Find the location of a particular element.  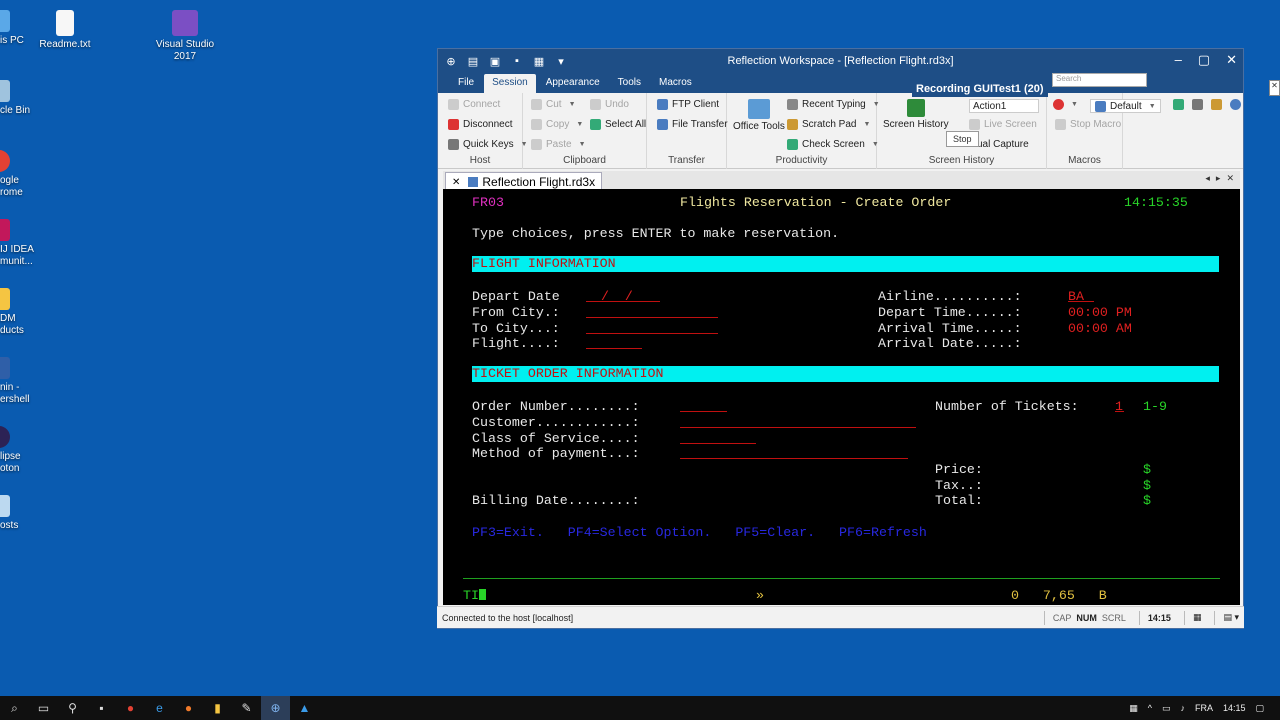

tab-appearance: Appearance is located at coordinates (573, 83).